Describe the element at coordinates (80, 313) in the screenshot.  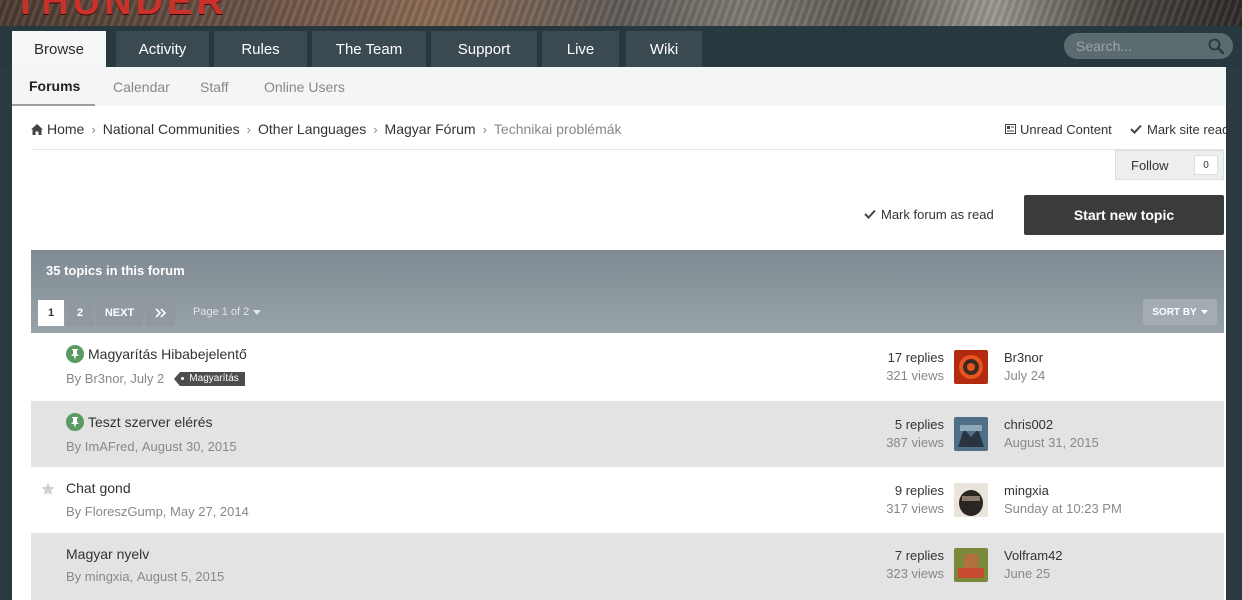
I see `page-2-button: 2` at that location.